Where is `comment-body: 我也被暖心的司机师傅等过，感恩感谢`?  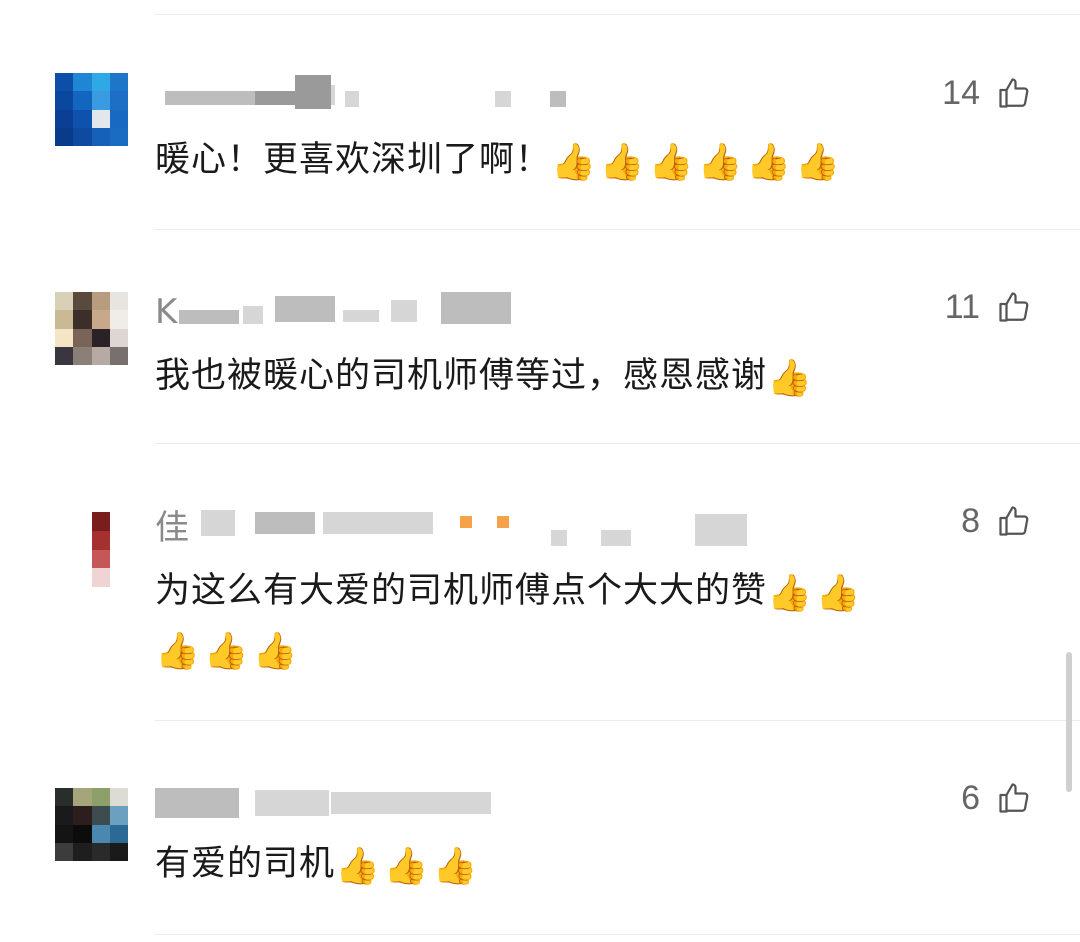
comment-body: 我也被暖心的司机师傅等过，感恩感谢 is located at coordinates (461, 376).